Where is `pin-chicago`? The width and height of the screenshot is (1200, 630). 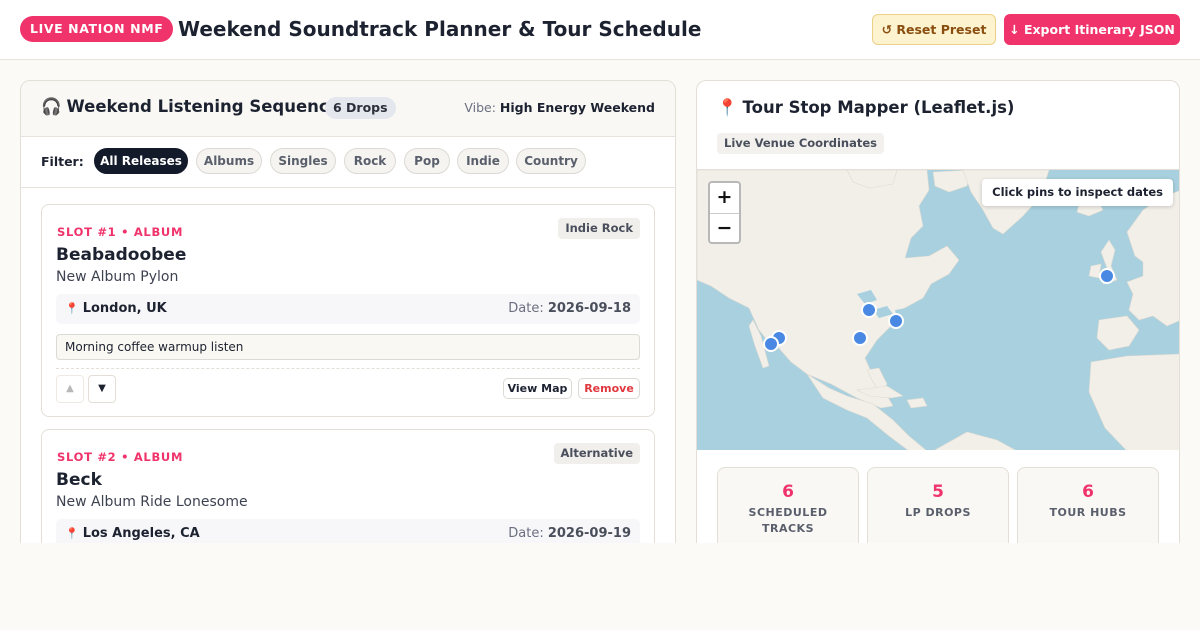
pin-chicago is located at coordinates (869, 310).